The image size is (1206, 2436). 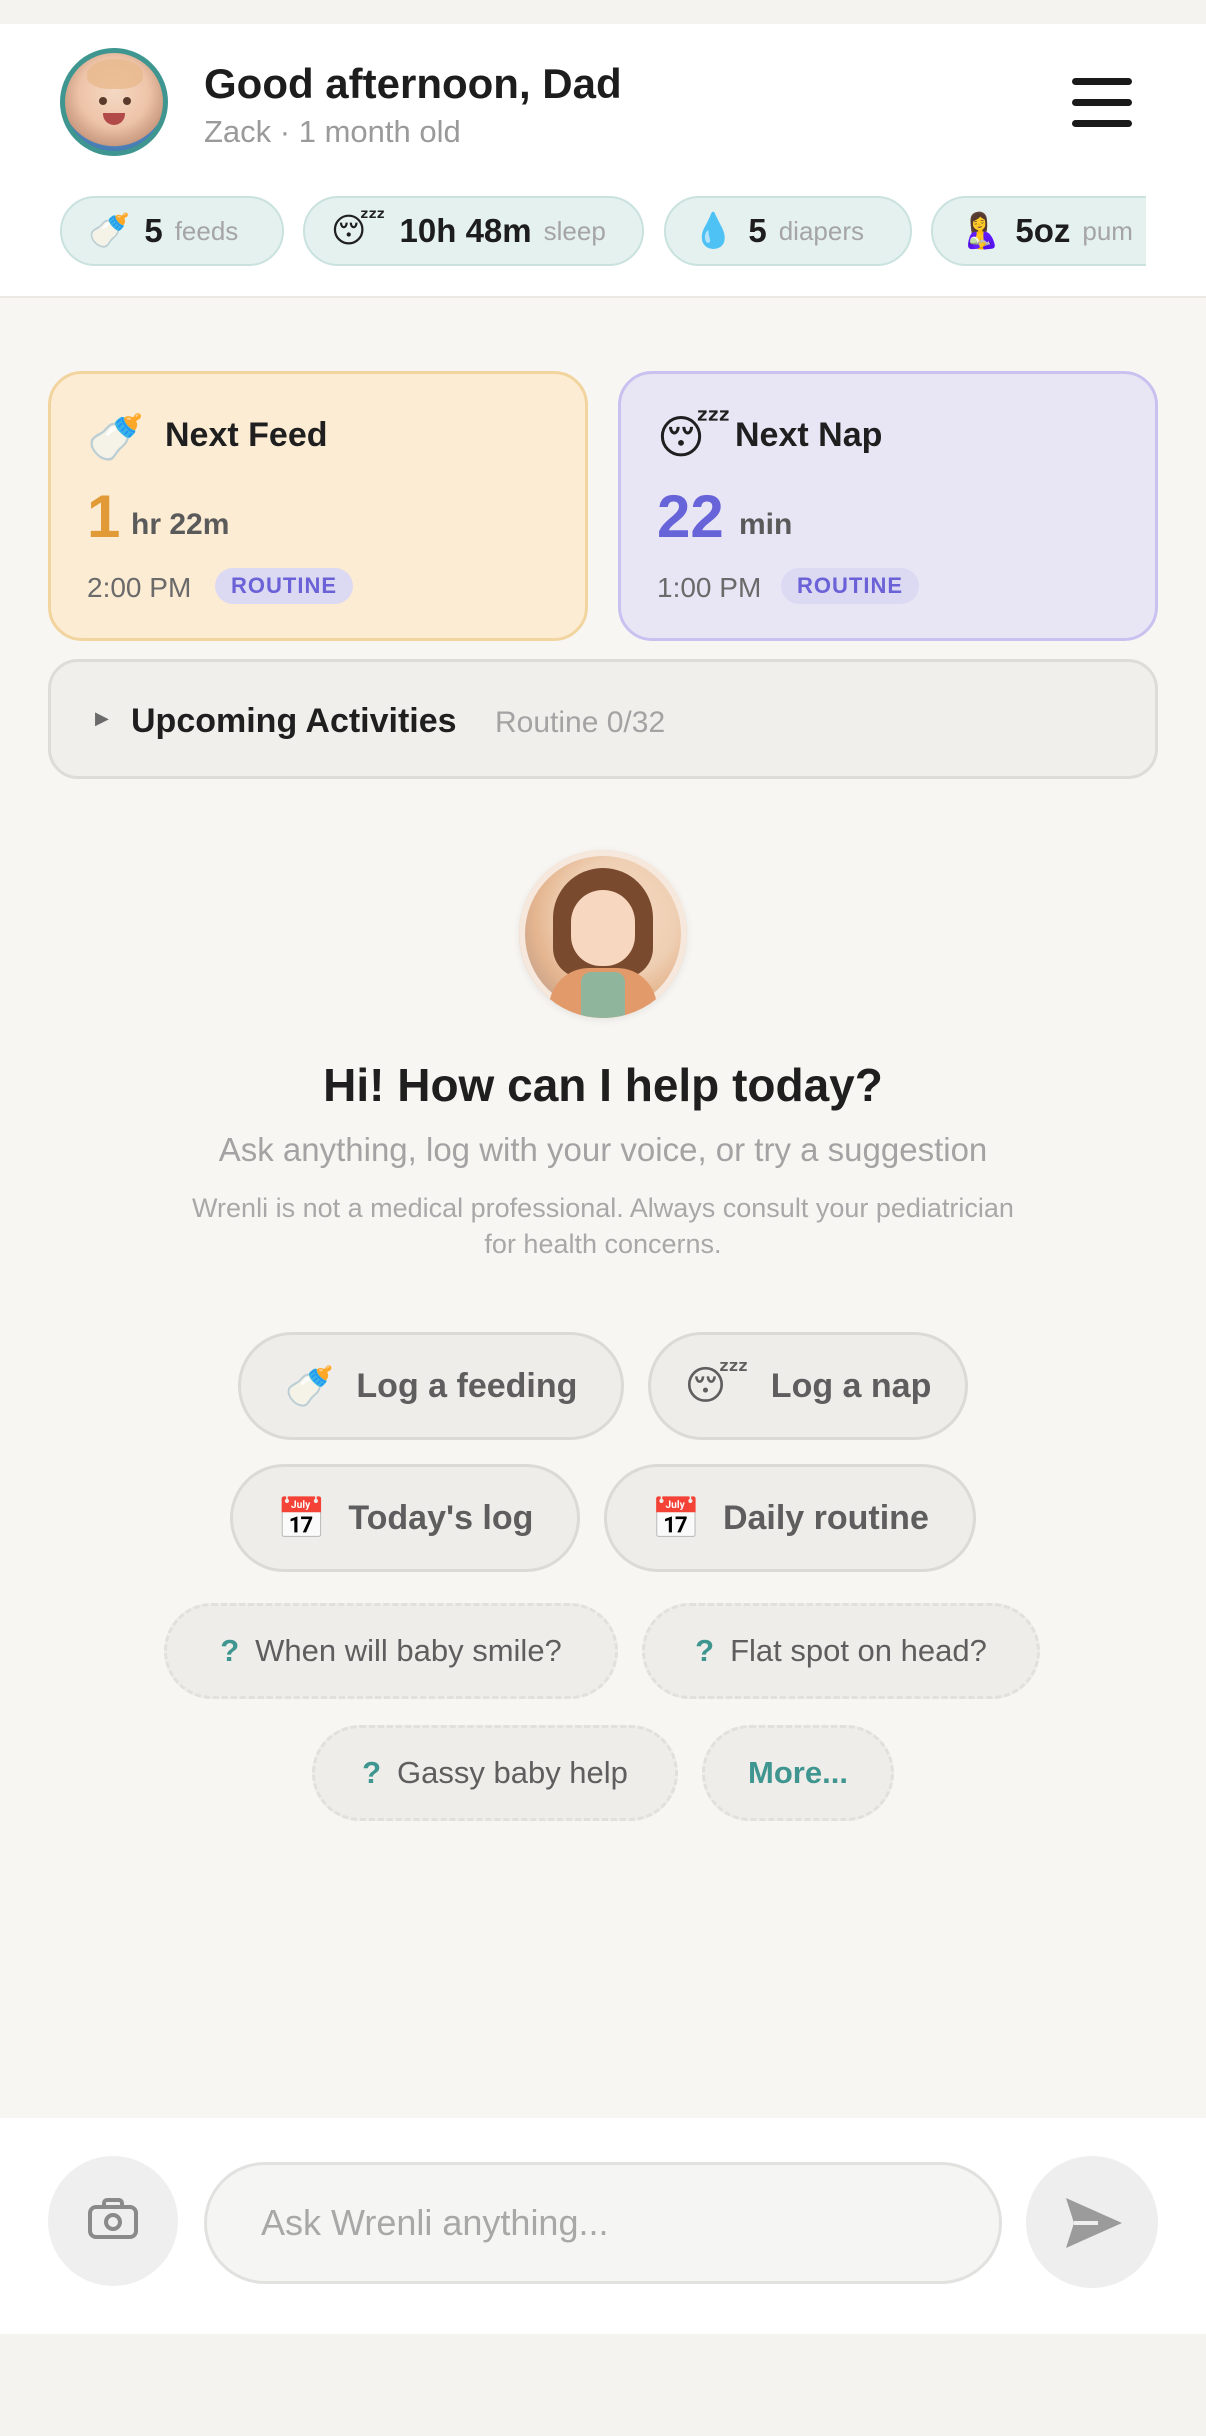 What do you see at coordinates (1043, 230) in the screenshot?
I see `stat-value: 5oz` at bounding box center [1043, 230].